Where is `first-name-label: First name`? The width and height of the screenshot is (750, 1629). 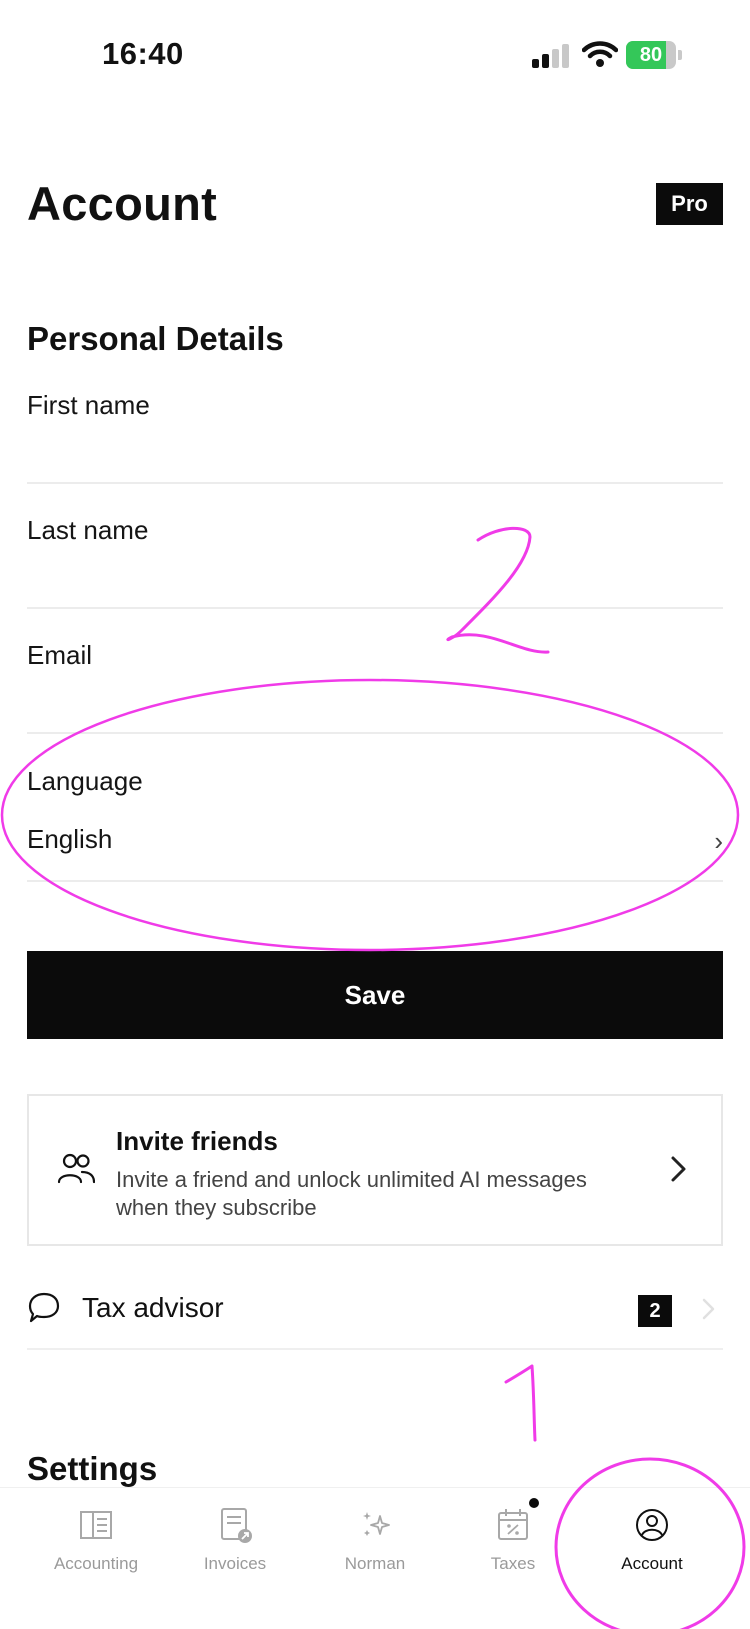 first-name-label: First name is located at coordinates (88, 405).